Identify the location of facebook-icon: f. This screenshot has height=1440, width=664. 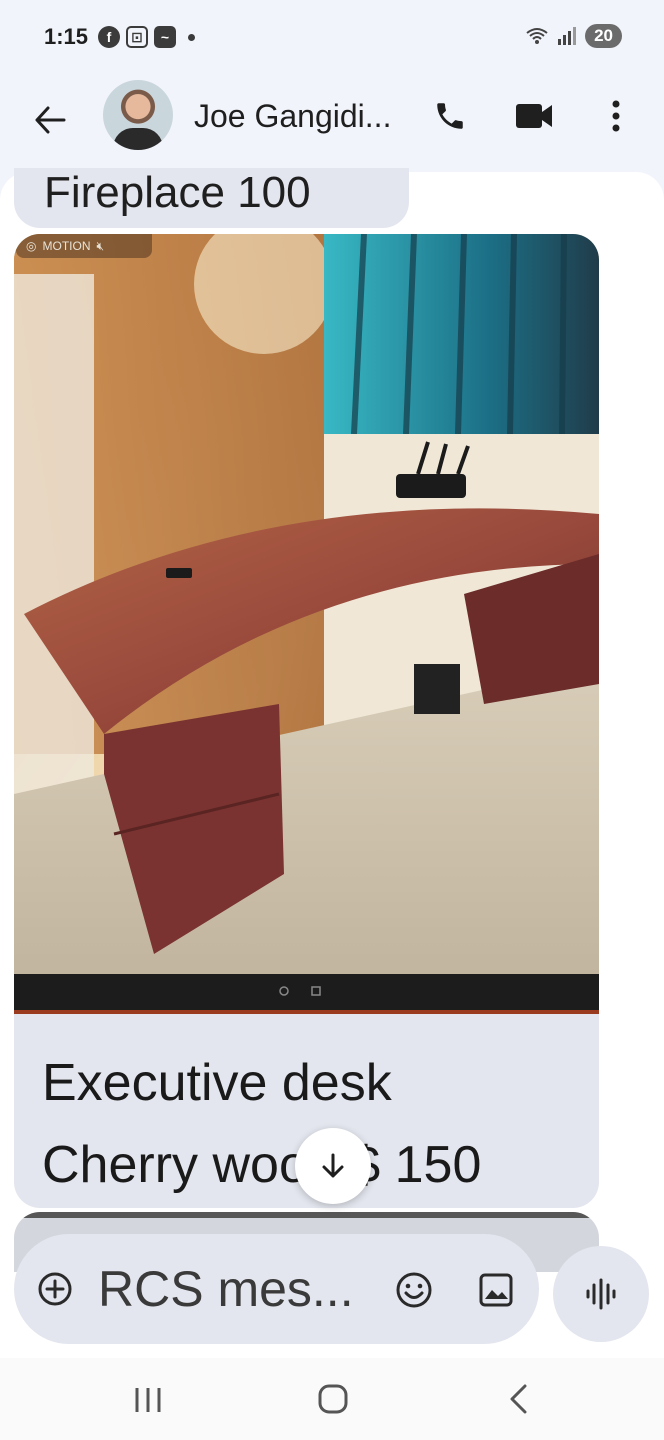
(109, 37).